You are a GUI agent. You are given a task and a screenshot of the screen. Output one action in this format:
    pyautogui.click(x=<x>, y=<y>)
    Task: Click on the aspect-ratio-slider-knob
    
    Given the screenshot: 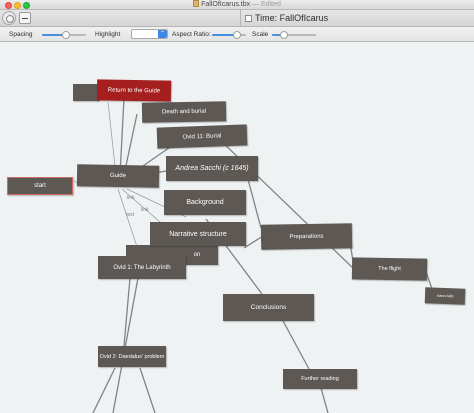 What is the action you would take?
    pyautogui.click(x=237, y=35)
    